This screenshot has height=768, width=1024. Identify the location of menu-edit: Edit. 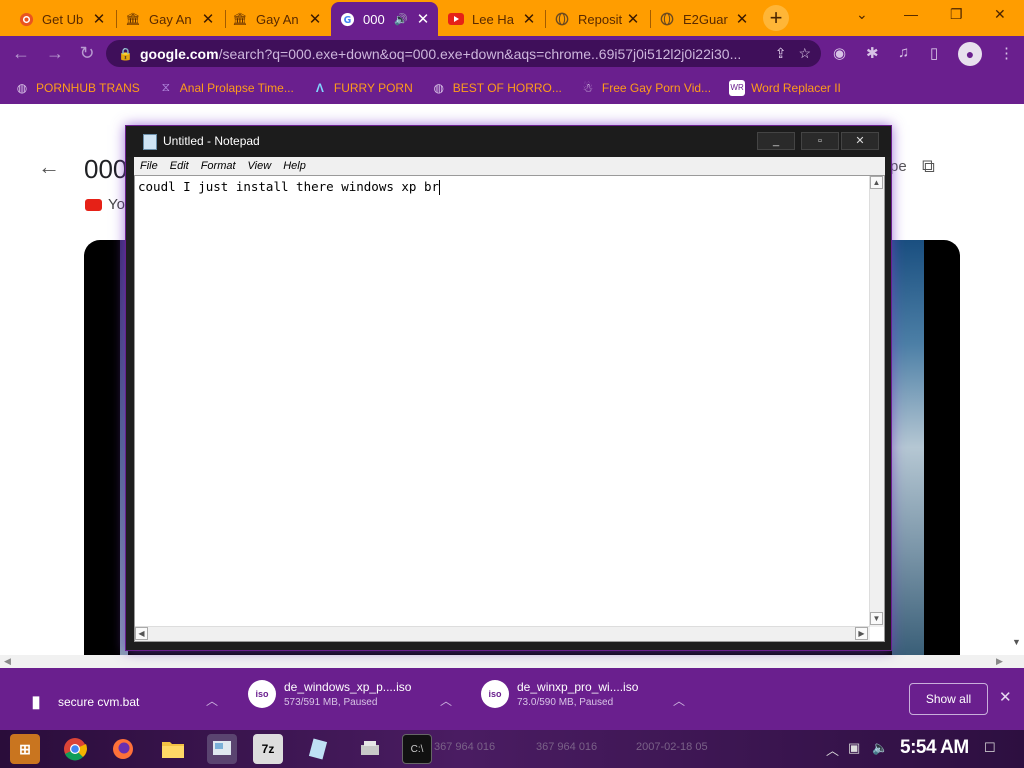
(179, 166).